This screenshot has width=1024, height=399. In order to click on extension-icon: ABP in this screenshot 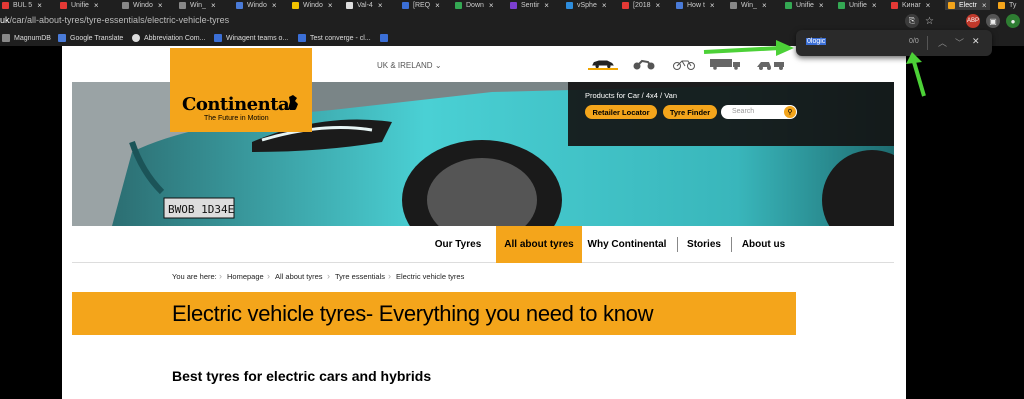, I will do `click(973, 21)`.